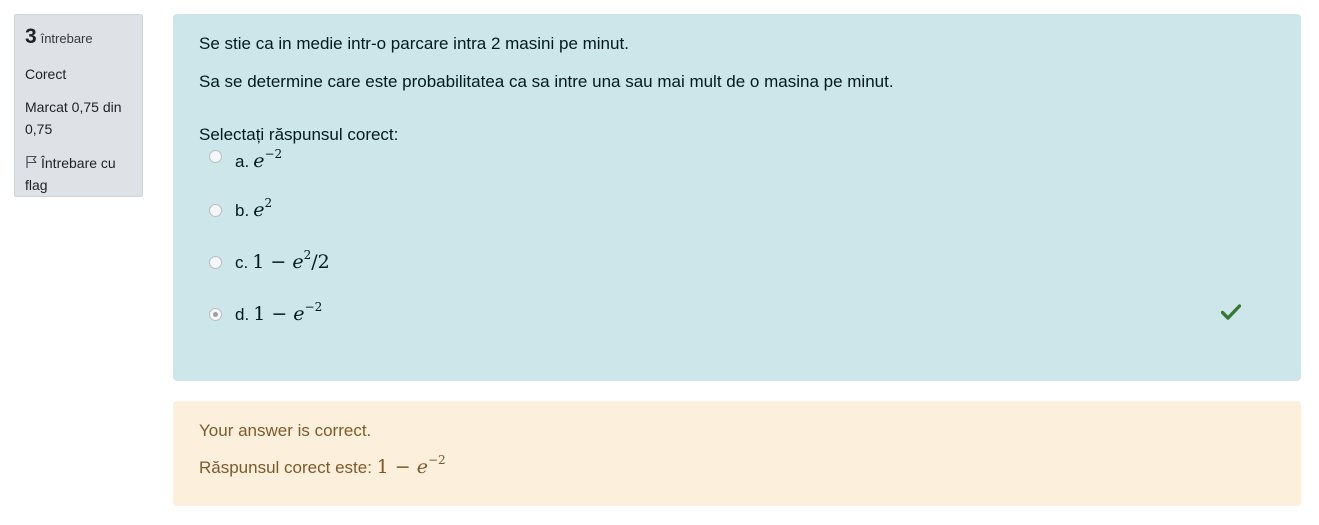  I want to click on option-label-d: d. 1 − e−2, so click(279, 312).